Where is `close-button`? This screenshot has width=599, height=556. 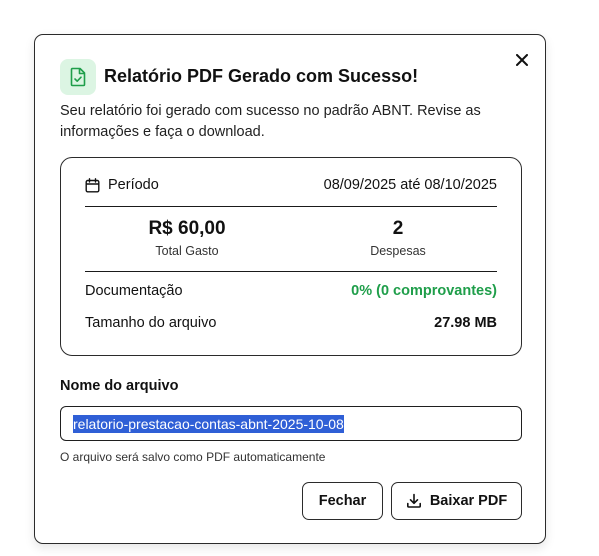
close-button is located at coordinates (522, 60).